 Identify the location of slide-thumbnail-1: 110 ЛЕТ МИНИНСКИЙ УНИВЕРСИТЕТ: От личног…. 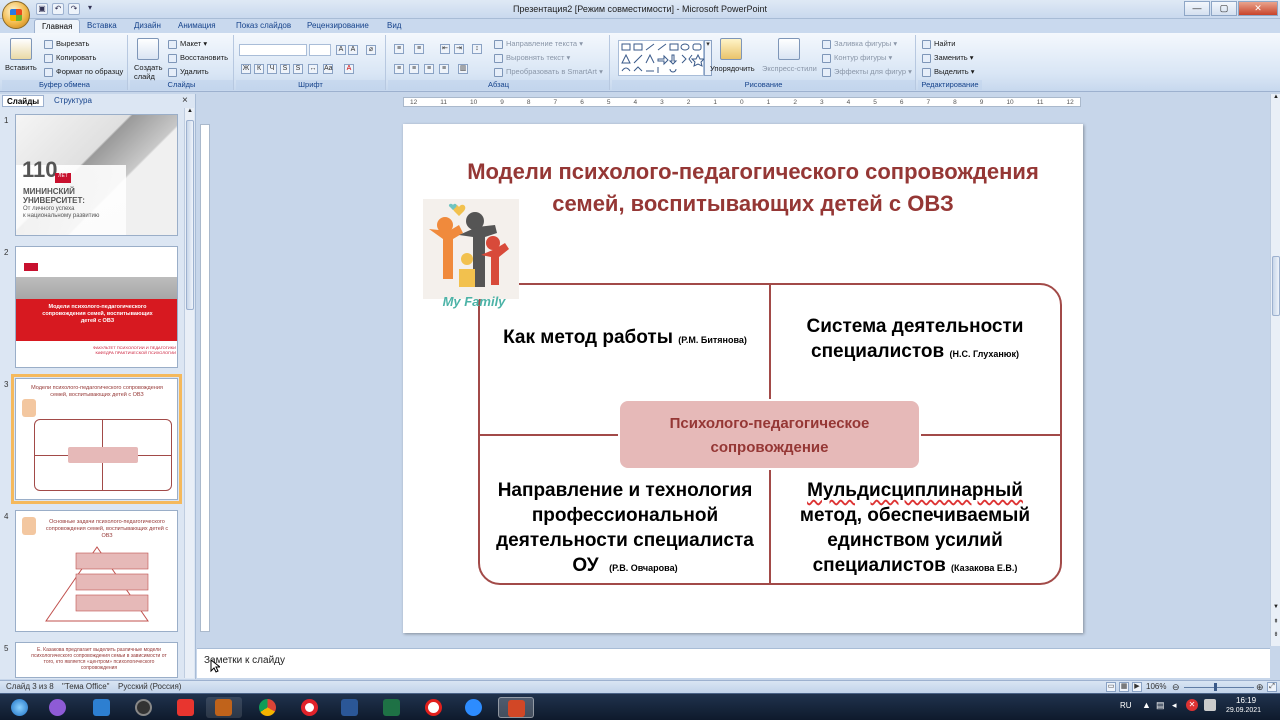
(96, 175).